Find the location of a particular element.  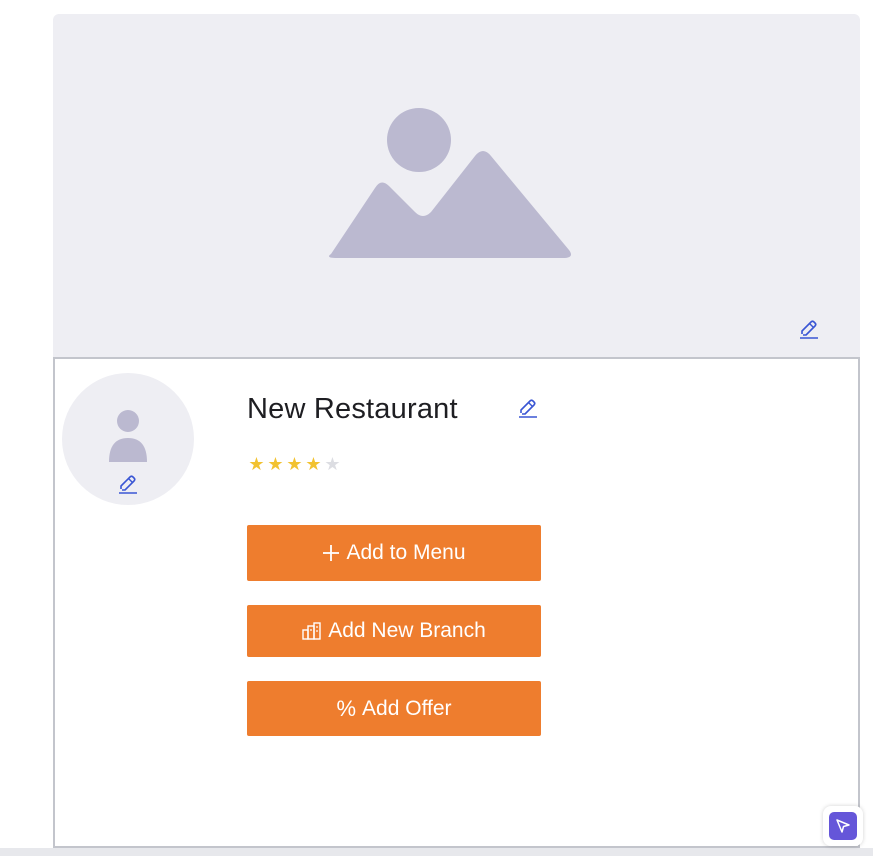

edit-name-pencil-icon is located at coordinates (528, 408).